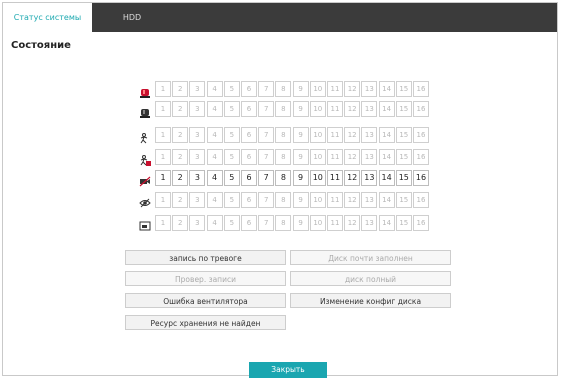 The height and width of the screenshot is (378, 561). I want to click on alarm-siren-icon, so click(145, 90).